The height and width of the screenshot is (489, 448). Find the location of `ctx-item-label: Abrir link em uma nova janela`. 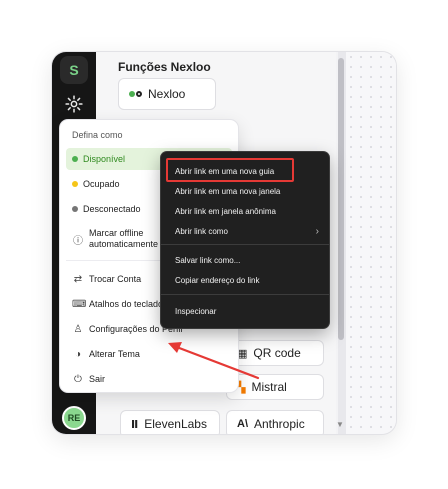

ctx-item-label: Abrir link em uma nova janela is located at coordinates (228, 191).